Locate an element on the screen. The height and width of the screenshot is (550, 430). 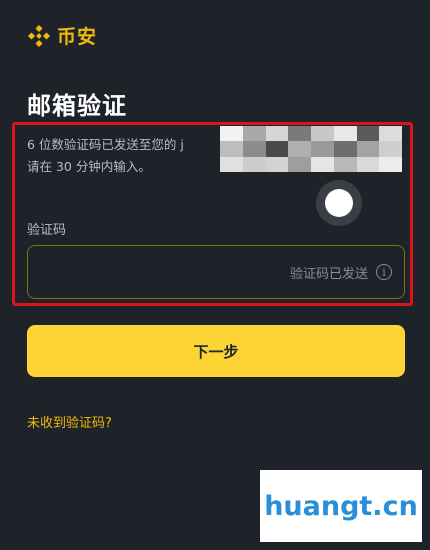
verification-message: 6 位数验证码已发送至您的 j 请在 30 分钟内输入。 is located at coordinates (127, 156).